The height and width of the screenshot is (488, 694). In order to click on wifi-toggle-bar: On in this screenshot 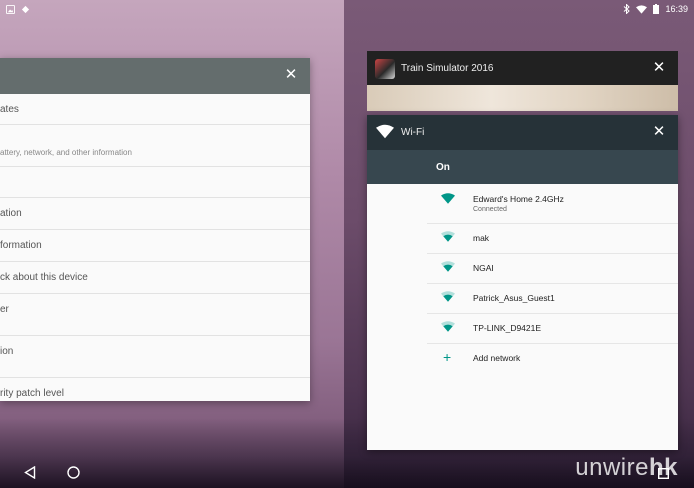, I will do `click(522, 167)`.